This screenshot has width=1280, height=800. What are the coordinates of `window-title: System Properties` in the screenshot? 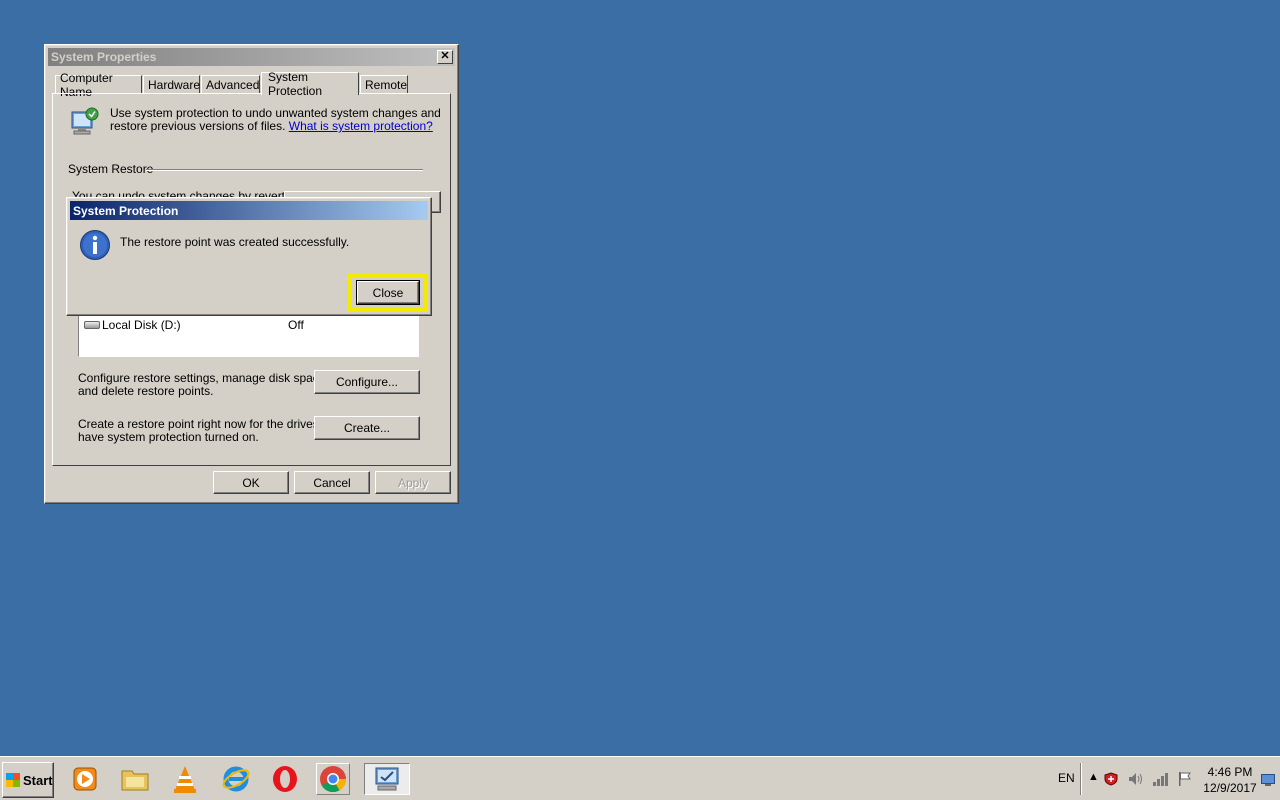 It's located at (104, 57).